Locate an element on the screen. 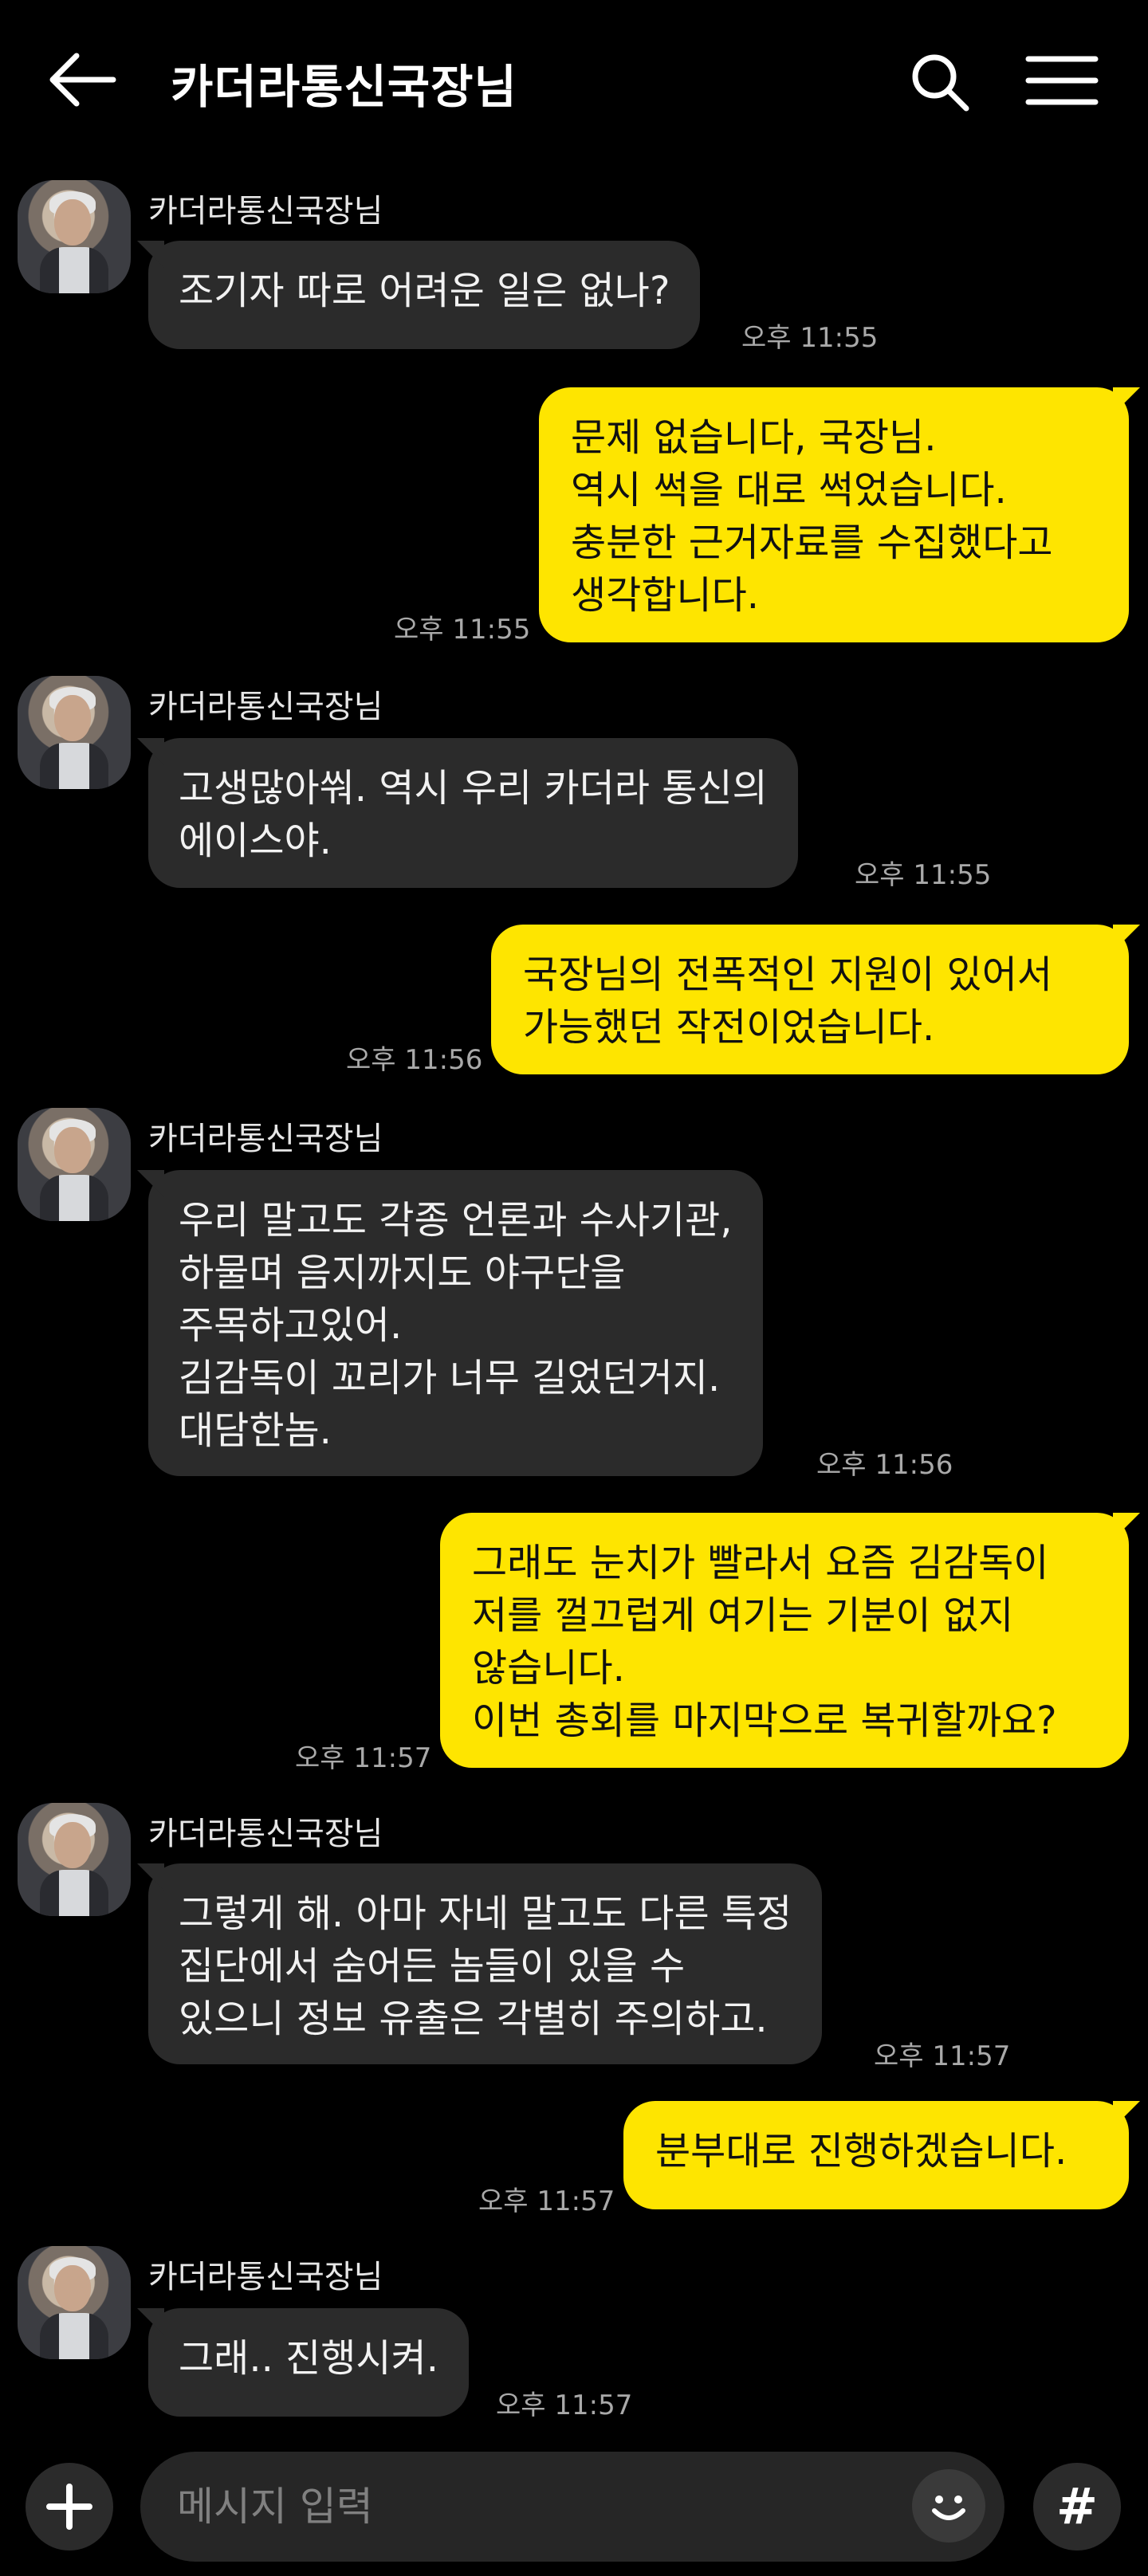 Image resolution: width=1148 pixels, height=2576 pixels. hamburger-menu-icon is located at coordinates (1062, 80).